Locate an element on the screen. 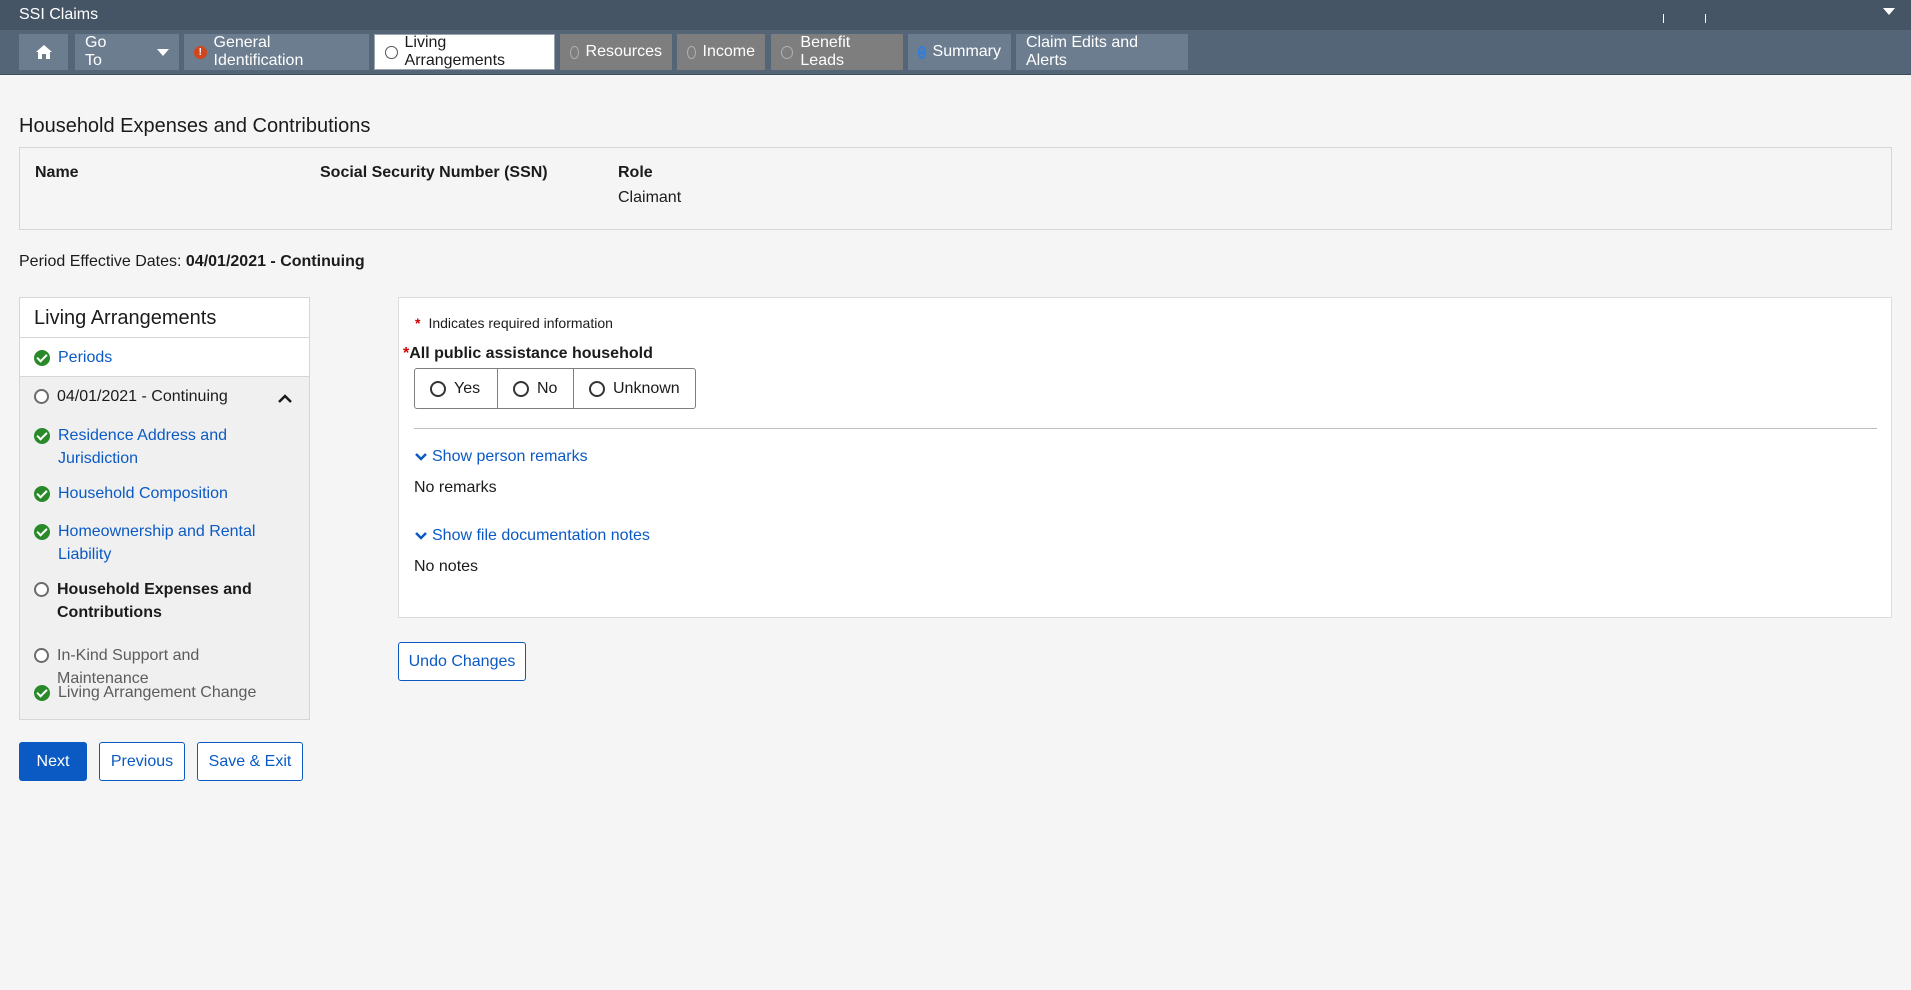  goto-label: Go To is located at coordinates (96, 51).